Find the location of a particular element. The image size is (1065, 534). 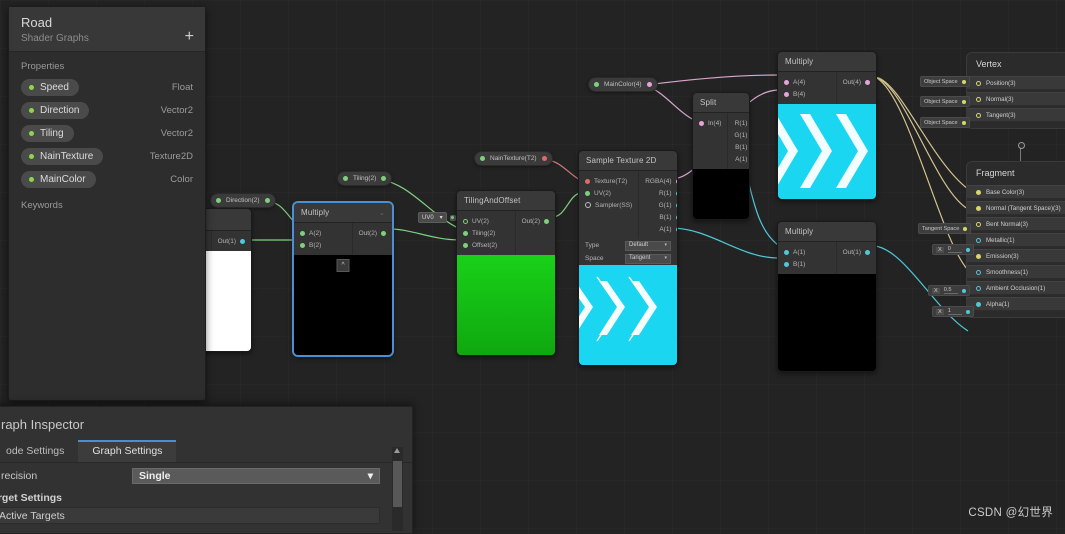

block-row-emission: Emission(3) is located at coordinates (1016, 256).